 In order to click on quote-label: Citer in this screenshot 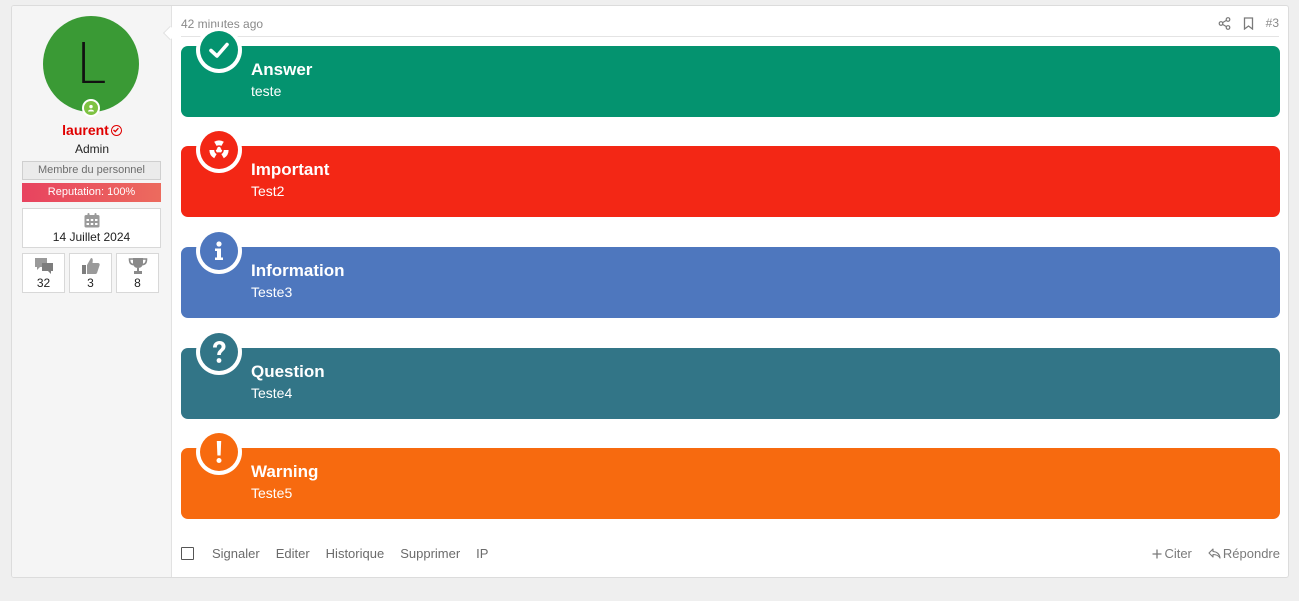, I will do `click(1178, 553)`.